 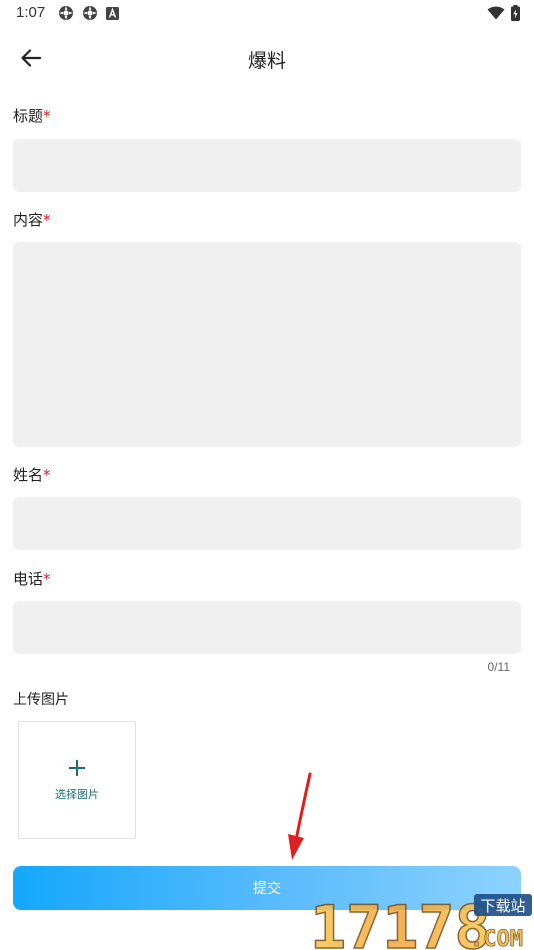 I want to click on upload-label: 上传图片, so click(x=41, y=700).